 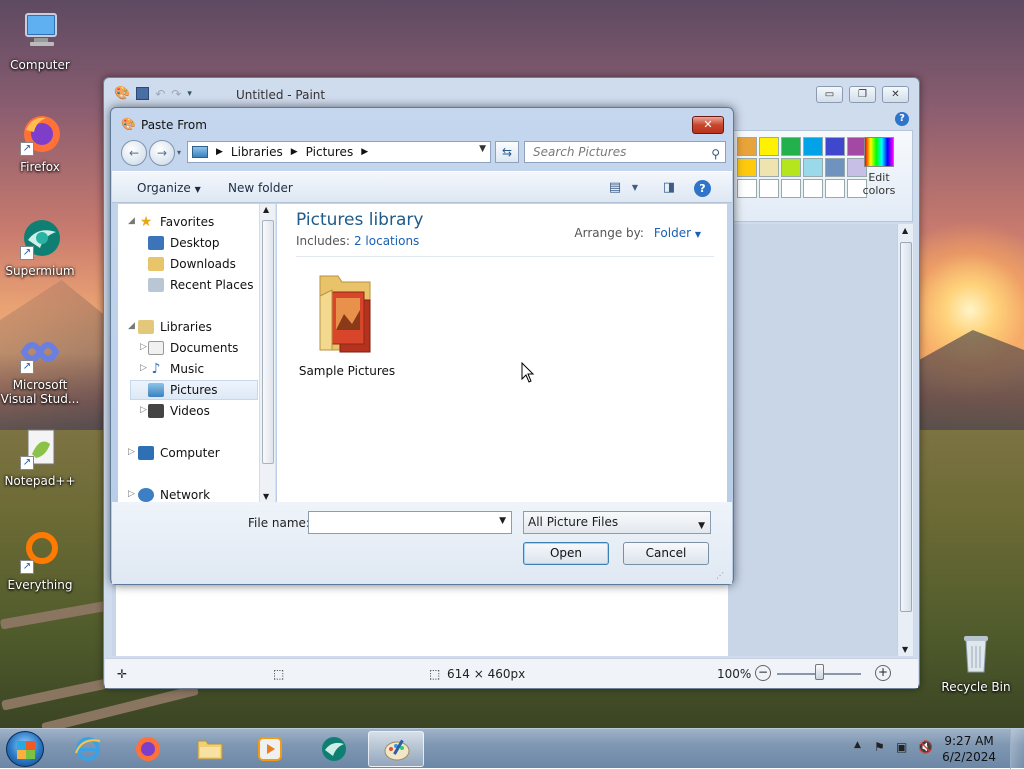 I want to click on recent-locations-icon: ▾, so click(x=179, y=152).